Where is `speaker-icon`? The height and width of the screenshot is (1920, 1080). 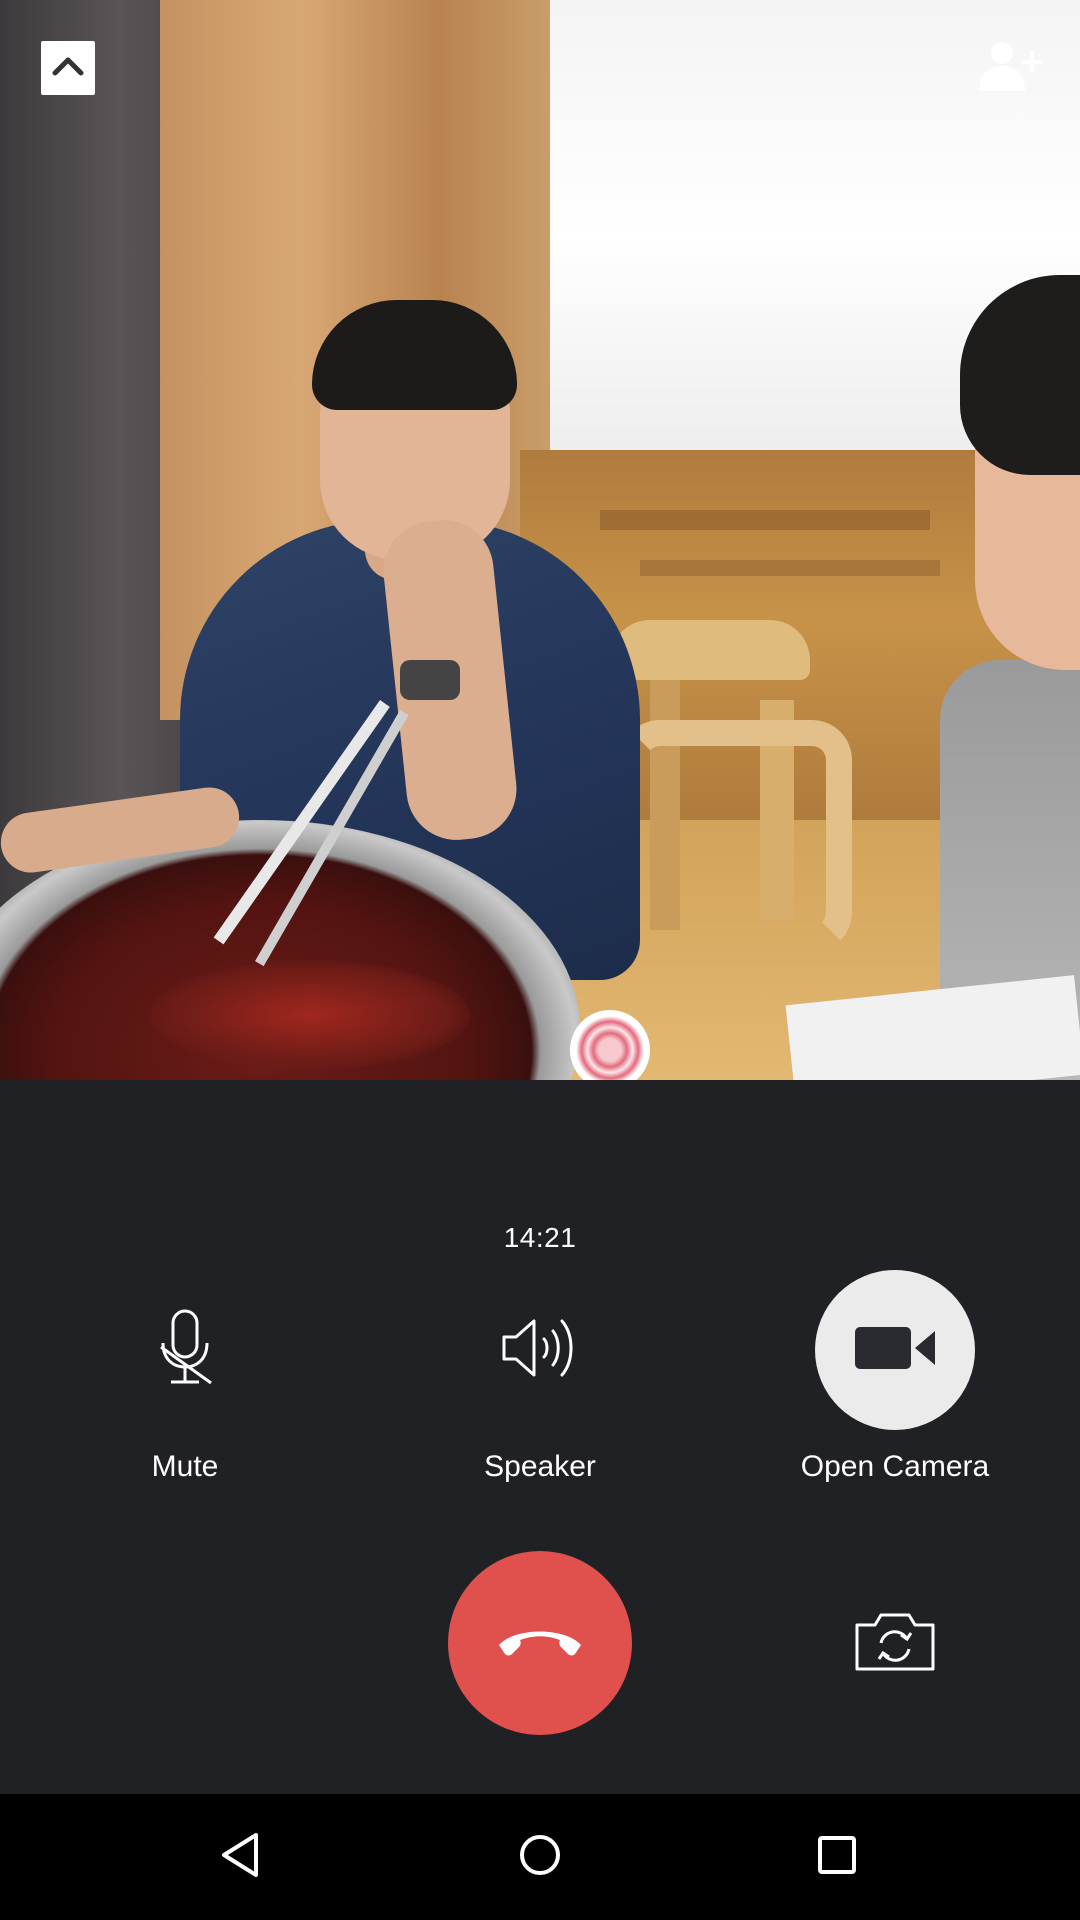
speaker-icon is located at coordinates (540, 1350).